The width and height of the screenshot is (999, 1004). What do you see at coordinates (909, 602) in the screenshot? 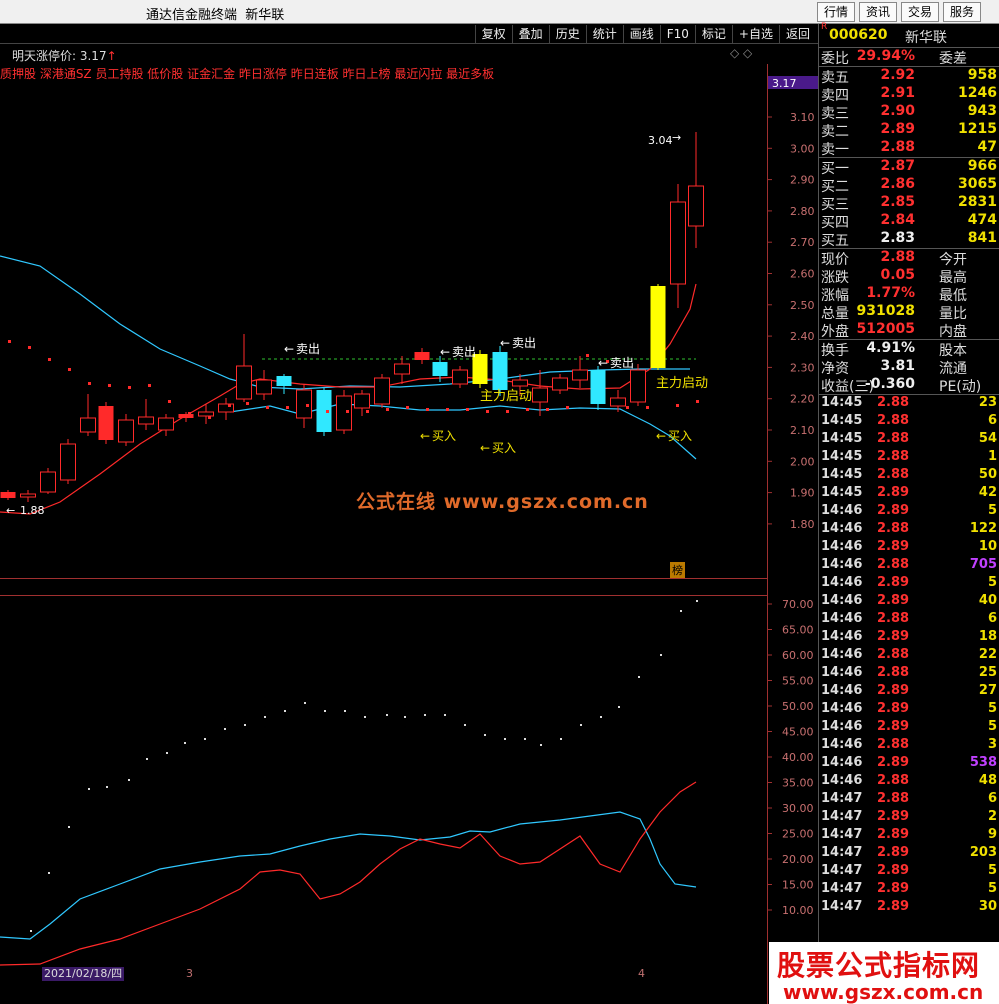
I see `tick-row: 14:46 2.89 40` at bounding box center [909, 602].